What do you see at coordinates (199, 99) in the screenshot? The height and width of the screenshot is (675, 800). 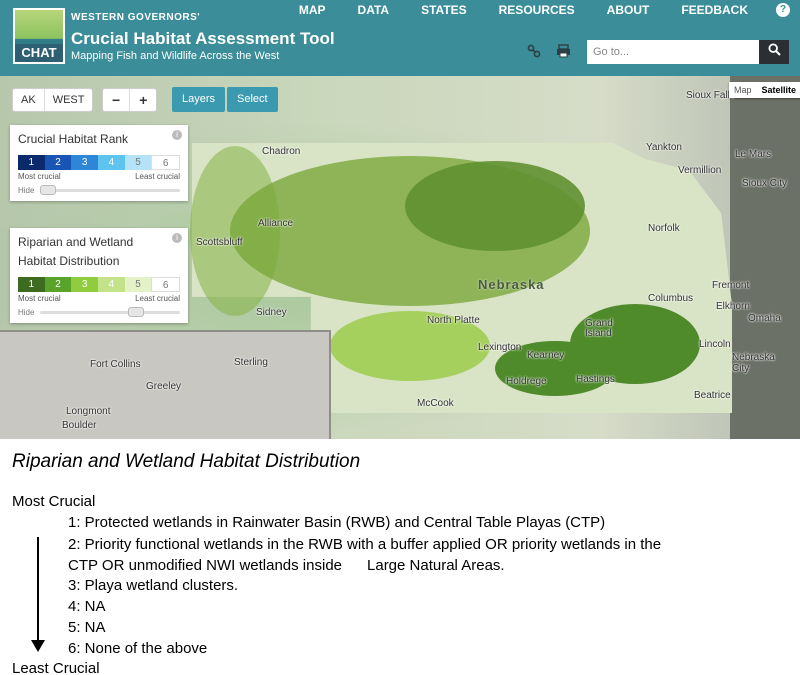 I see `layers-button: Layers` at bounding box center [199, 99].